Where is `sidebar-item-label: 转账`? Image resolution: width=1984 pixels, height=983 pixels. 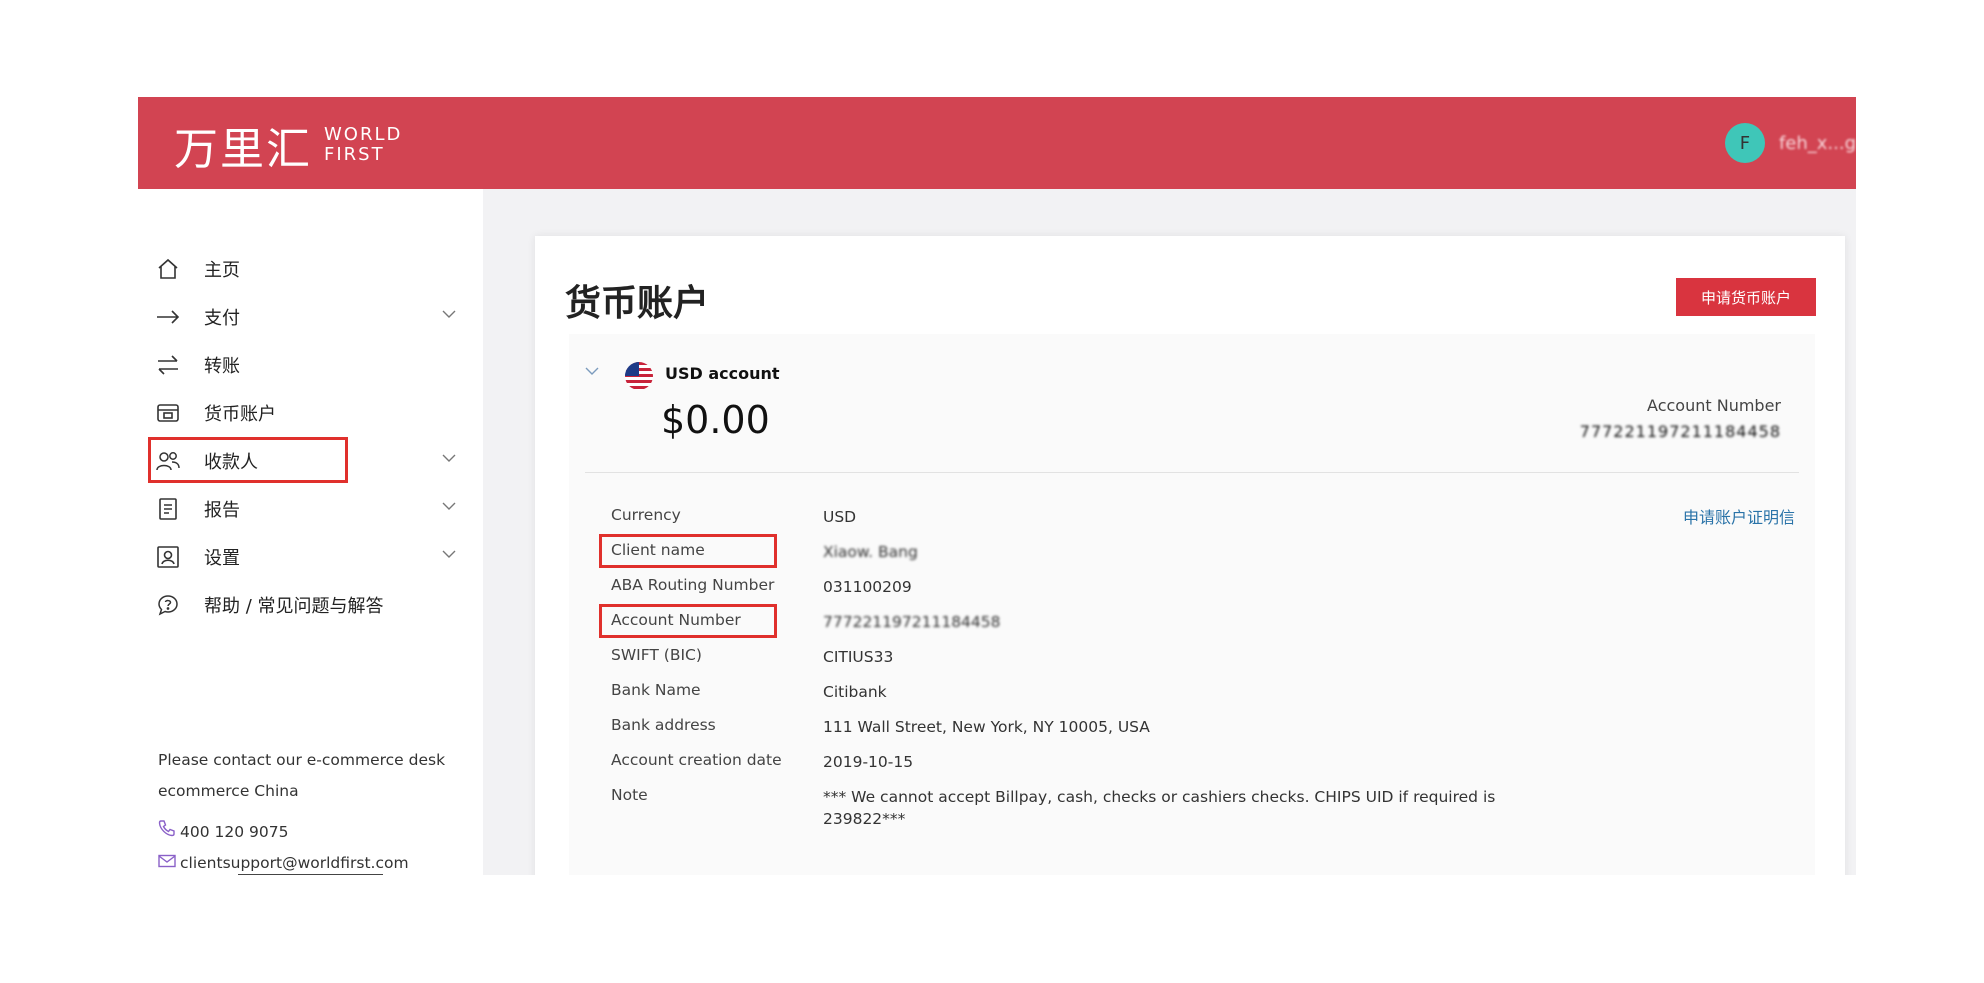
sidebar-item-label: 转账 is located at coordinates (222, 366).